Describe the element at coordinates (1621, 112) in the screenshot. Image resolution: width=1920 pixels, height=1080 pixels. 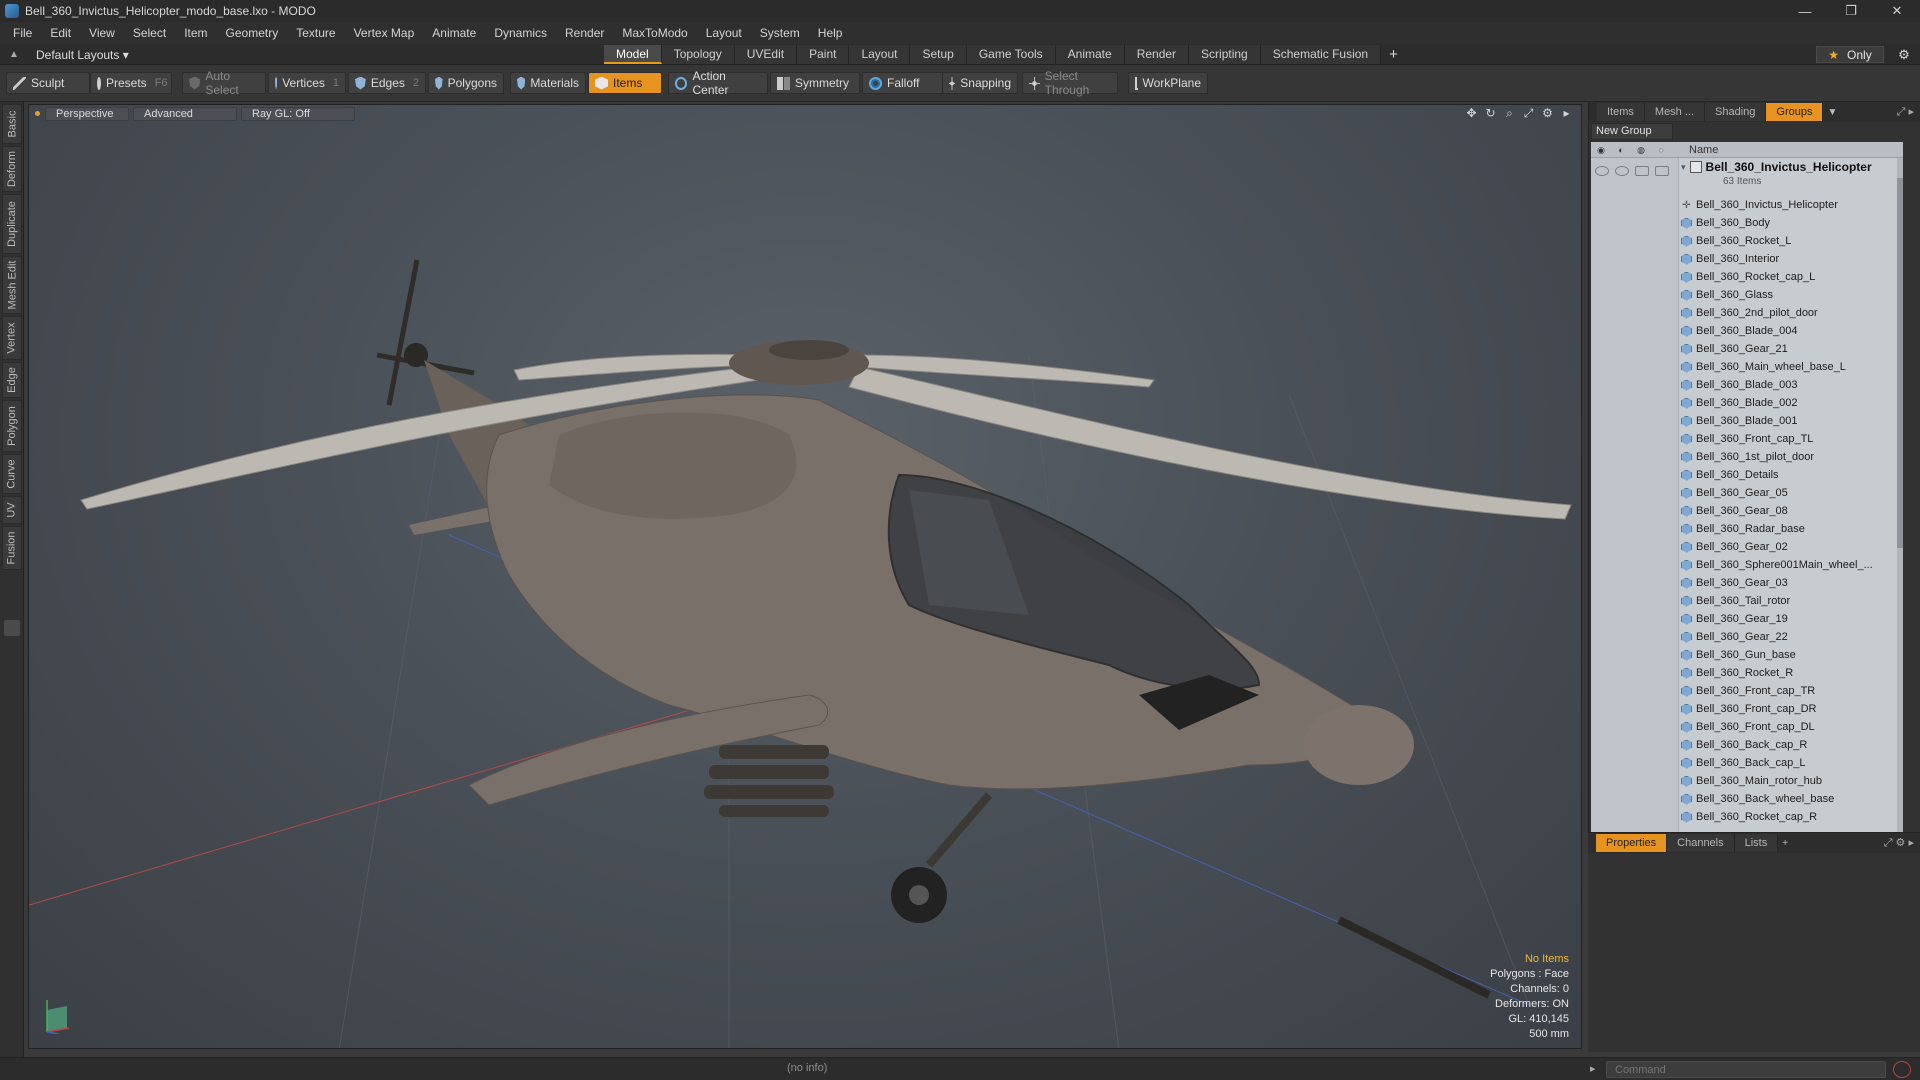
I see `tab-items: Items` at that location.